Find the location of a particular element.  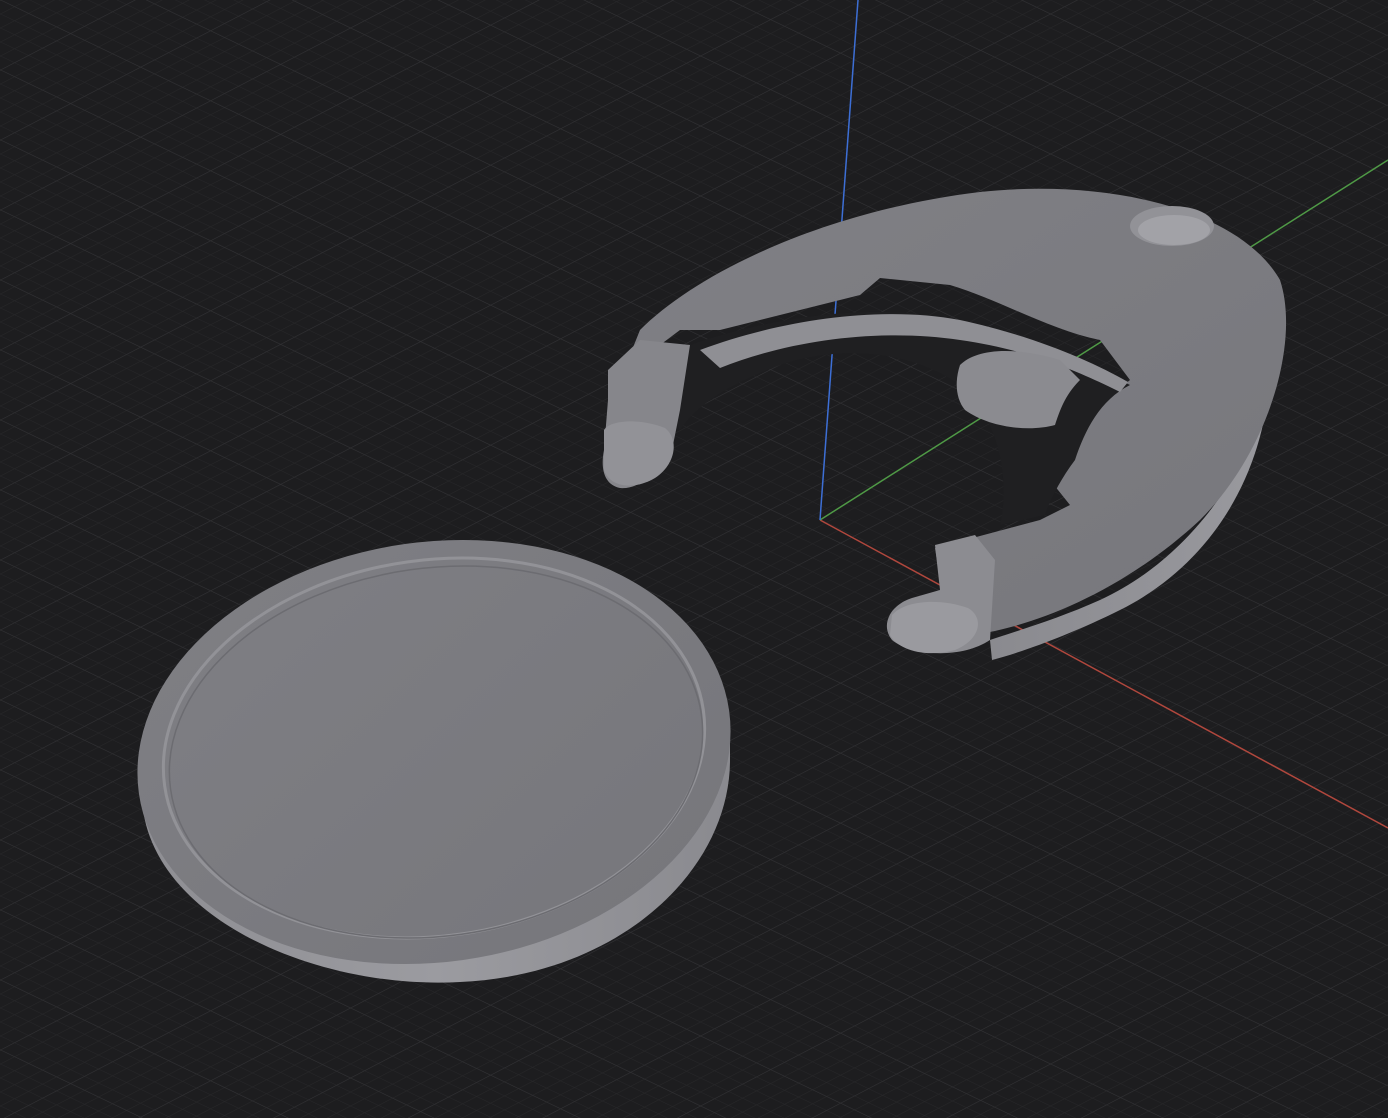

keyring-hole-inner is located at coordinates (1174, 230).